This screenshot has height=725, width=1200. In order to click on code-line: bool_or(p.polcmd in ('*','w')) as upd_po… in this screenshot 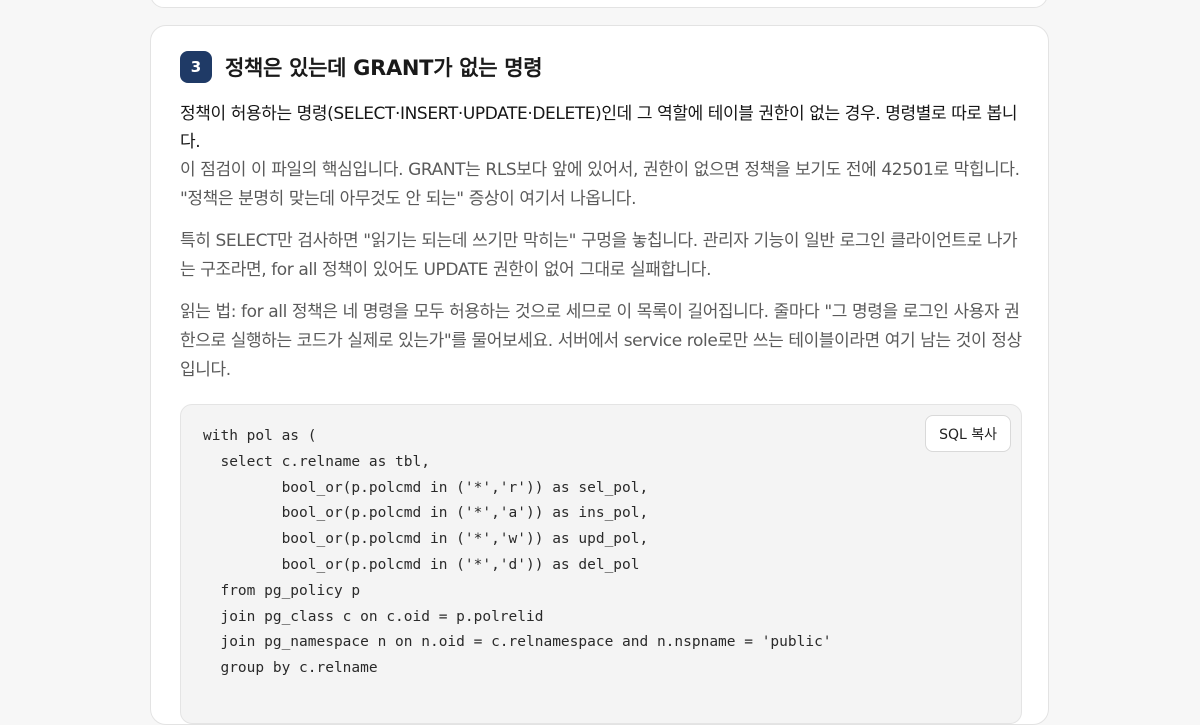, I will do `click(426, 539)`.